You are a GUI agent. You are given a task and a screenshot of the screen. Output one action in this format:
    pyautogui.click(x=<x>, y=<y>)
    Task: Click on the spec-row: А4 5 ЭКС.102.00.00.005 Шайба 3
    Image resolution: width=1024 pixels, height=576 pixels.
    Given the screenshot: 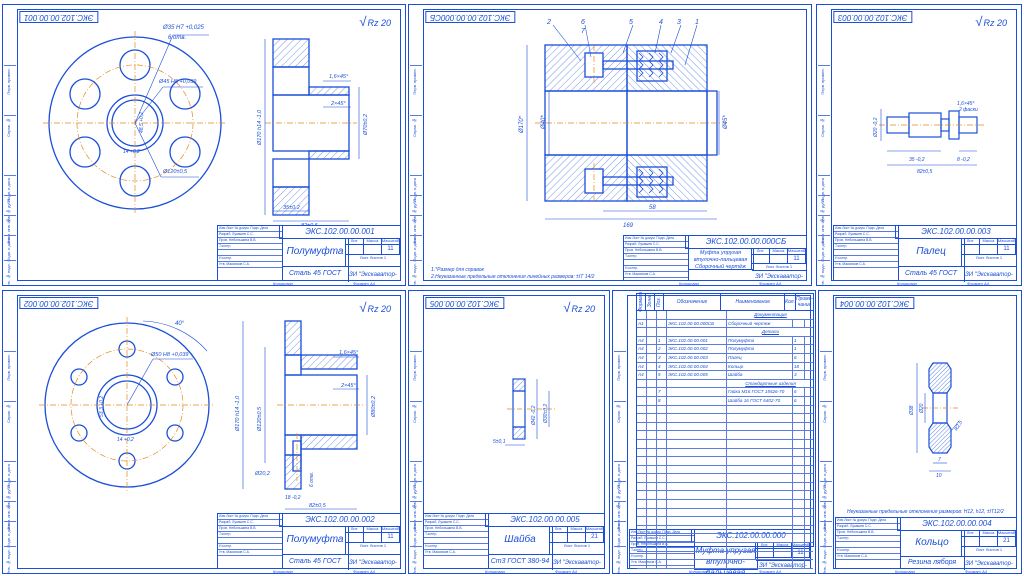 What is the action you would take?
    pyautogui.click(x=725, y=375)
    